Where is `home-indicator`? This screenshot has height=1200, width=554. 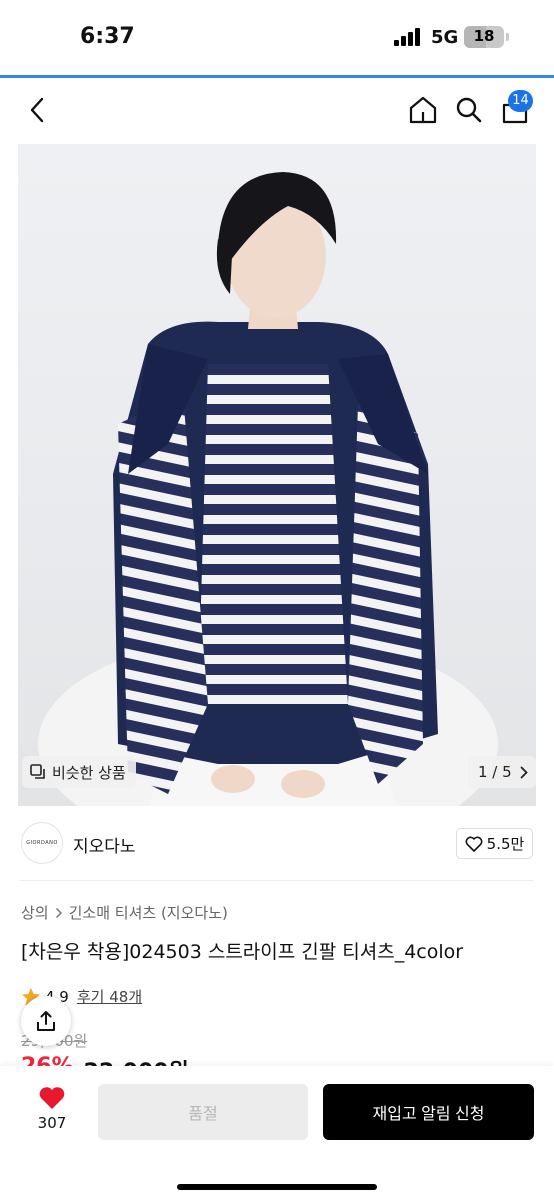 home-indicator is located at coordinates (277, 1187).